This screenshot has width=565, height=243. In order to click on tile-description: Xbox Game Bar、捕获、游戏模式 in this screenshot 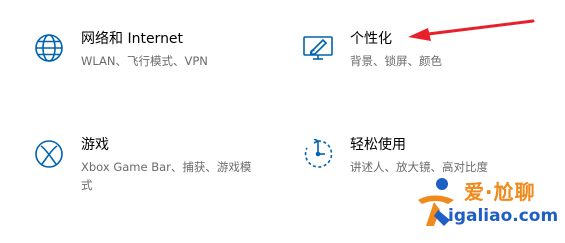, I will do `click(166, 176)`.